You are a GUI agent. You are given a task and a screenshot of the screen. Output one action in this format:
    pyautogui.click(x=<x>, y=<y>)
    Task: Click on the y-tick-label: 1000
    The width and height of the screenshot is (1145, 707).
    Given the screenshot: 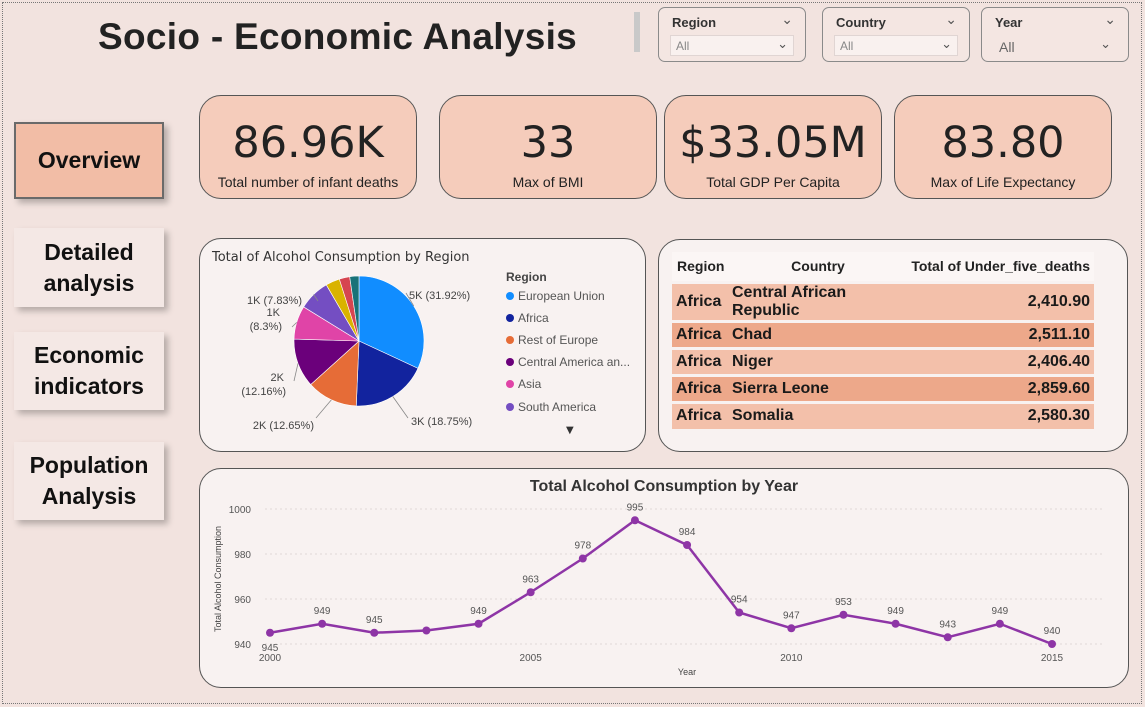 What is the action you would take?
    pyautogui.click(x=240, y=510)
    